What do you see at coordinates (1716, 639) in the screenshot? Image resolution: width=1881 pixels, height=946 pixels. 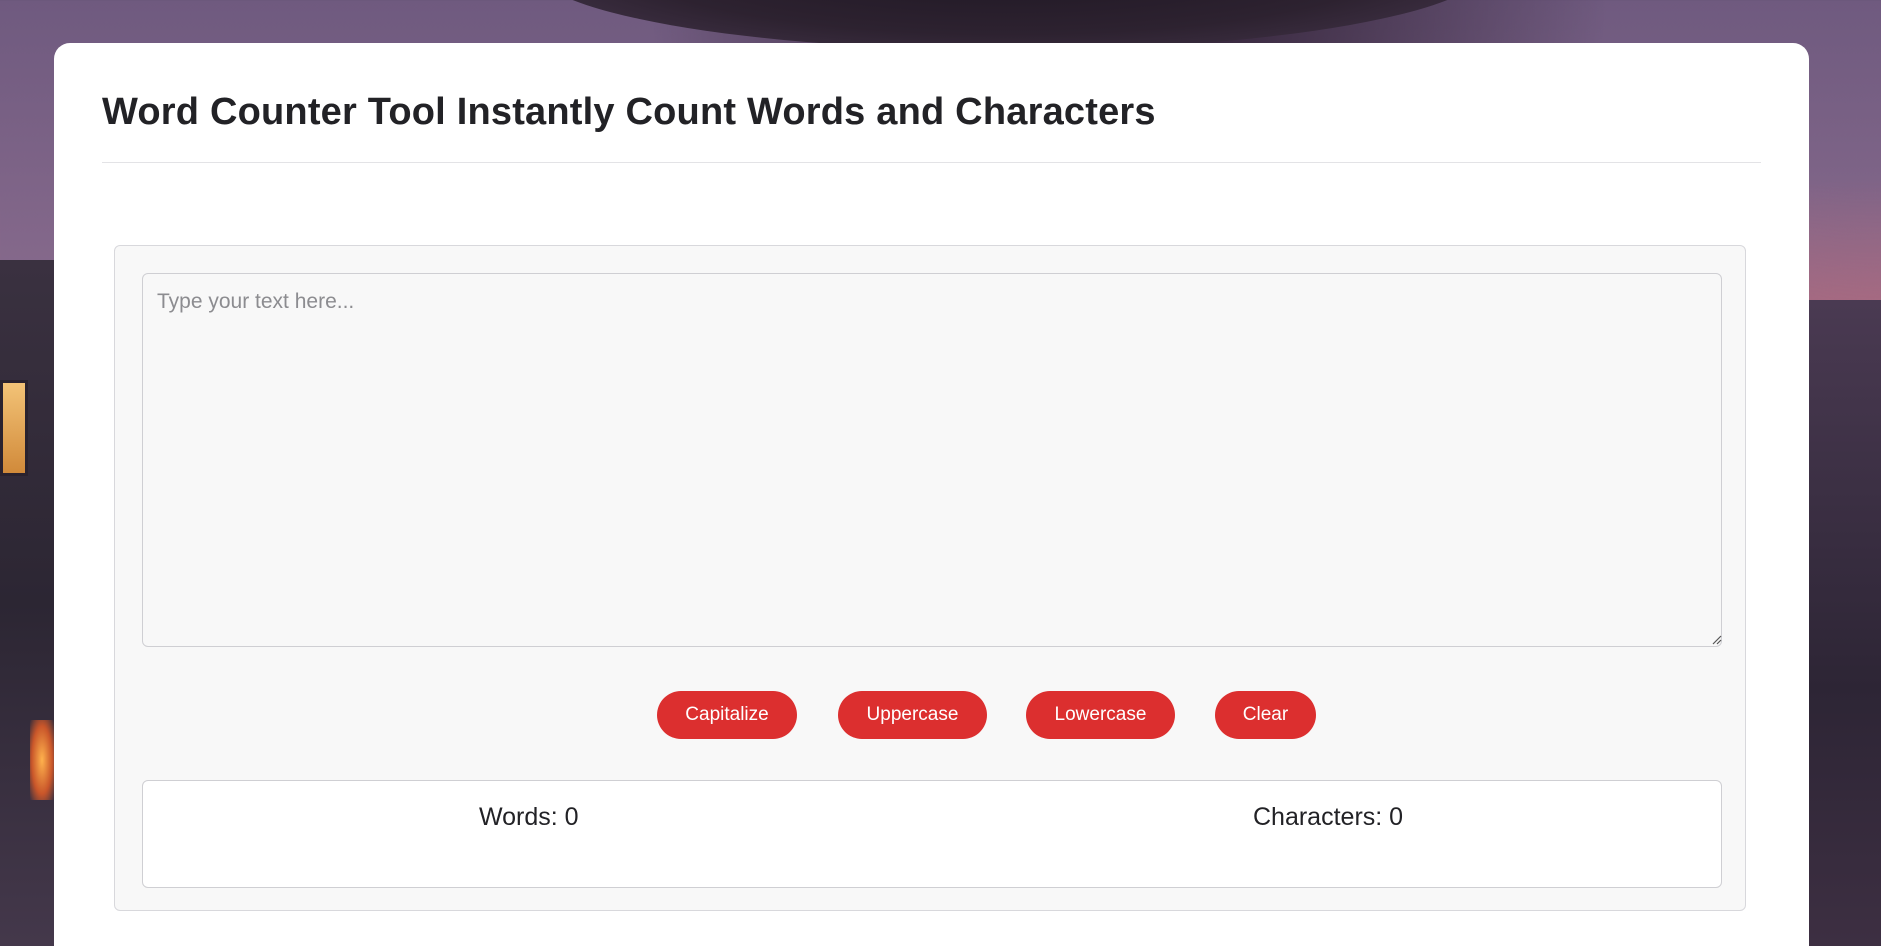 I see `resize-handle-icon` at bounding box center [1716, 639].